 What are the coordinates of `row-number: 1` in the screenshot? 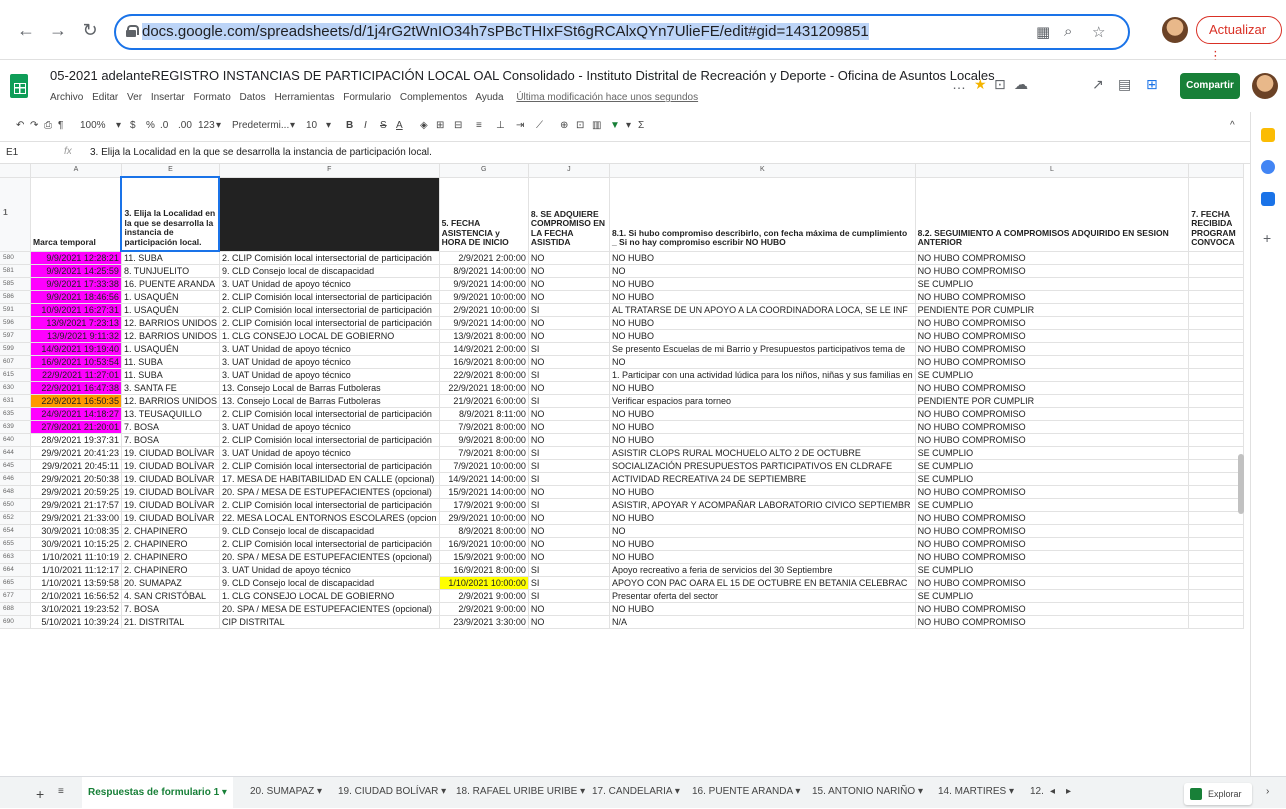 It's located at (16, 214).